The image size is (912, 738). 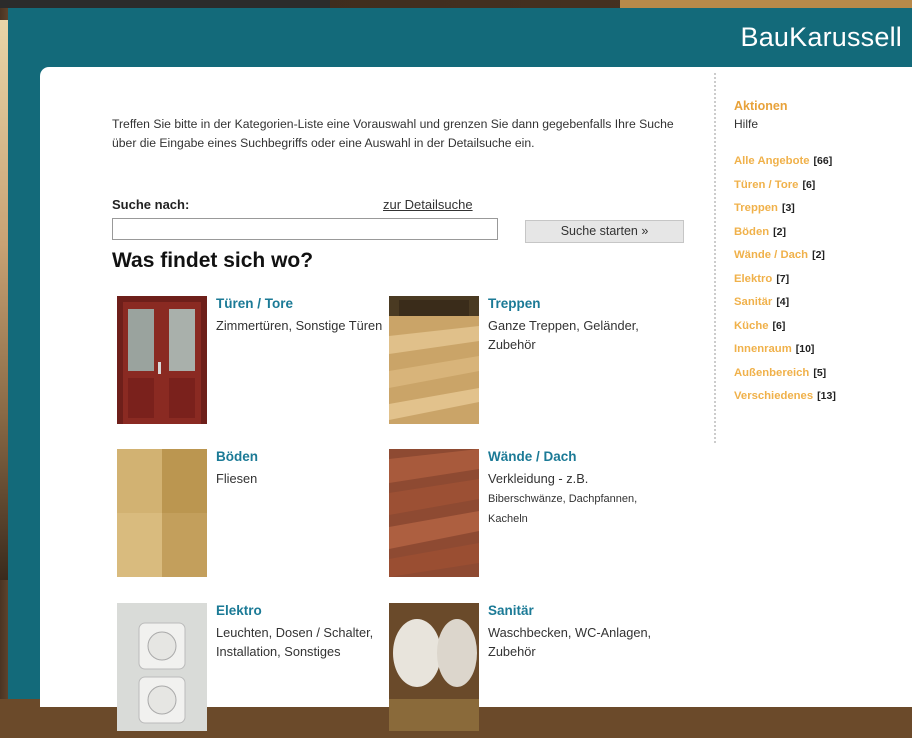 I want to click on search-button: Suche starten », so click(x=604, y=231).